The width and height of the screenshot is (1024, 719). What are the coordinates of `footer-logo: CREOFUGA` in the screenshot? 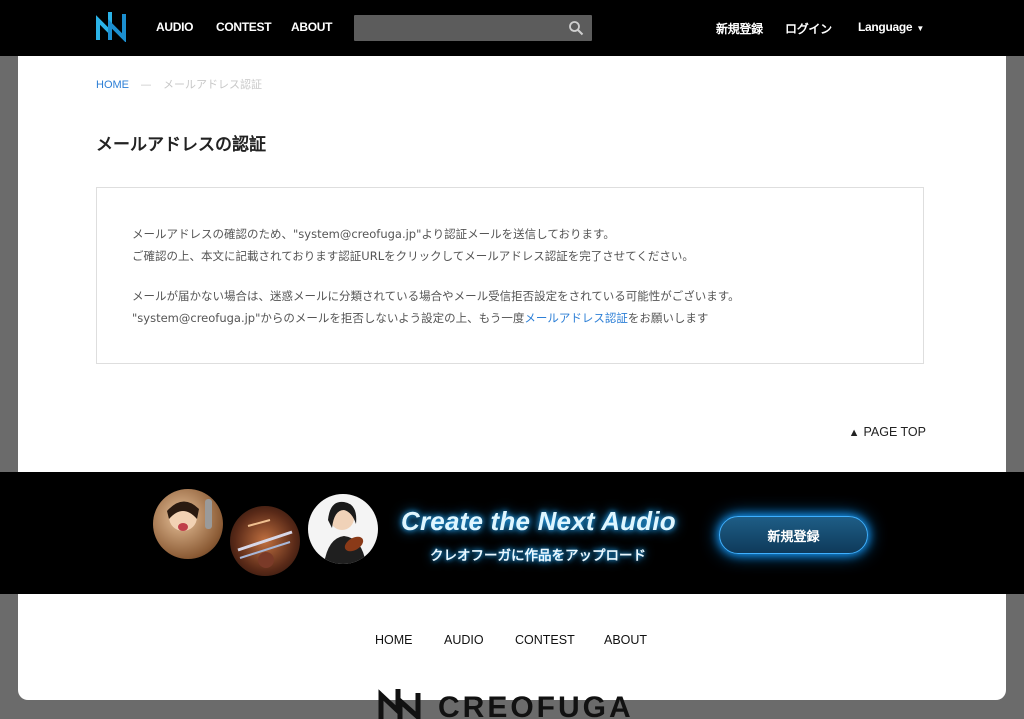 It's located at (513, 703).